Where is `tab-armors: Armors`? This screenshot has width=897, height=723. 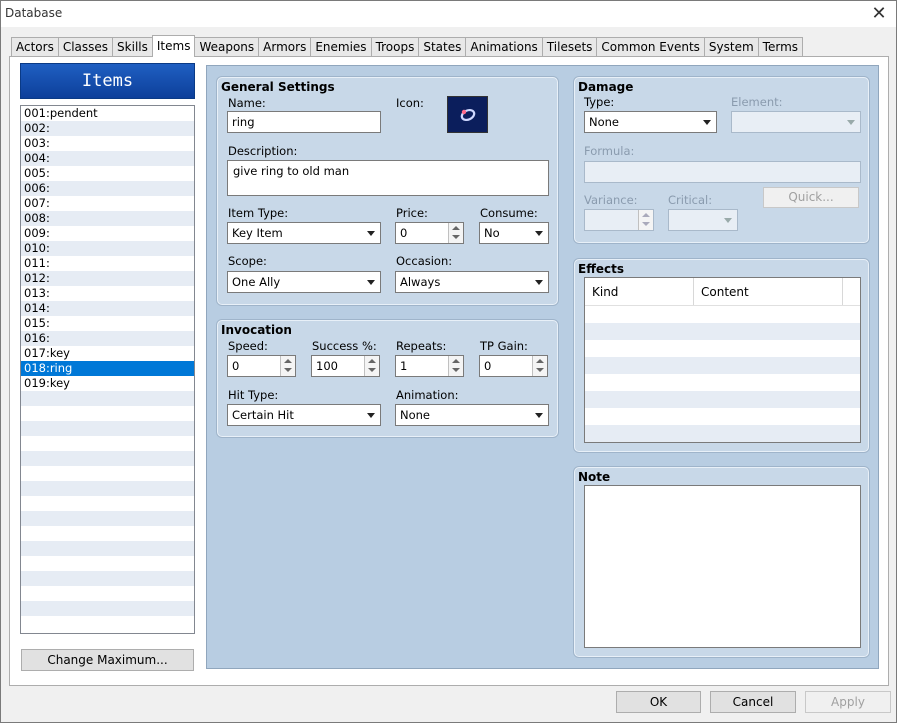
tab-armors: Armors is located at coordinates (285, 46).